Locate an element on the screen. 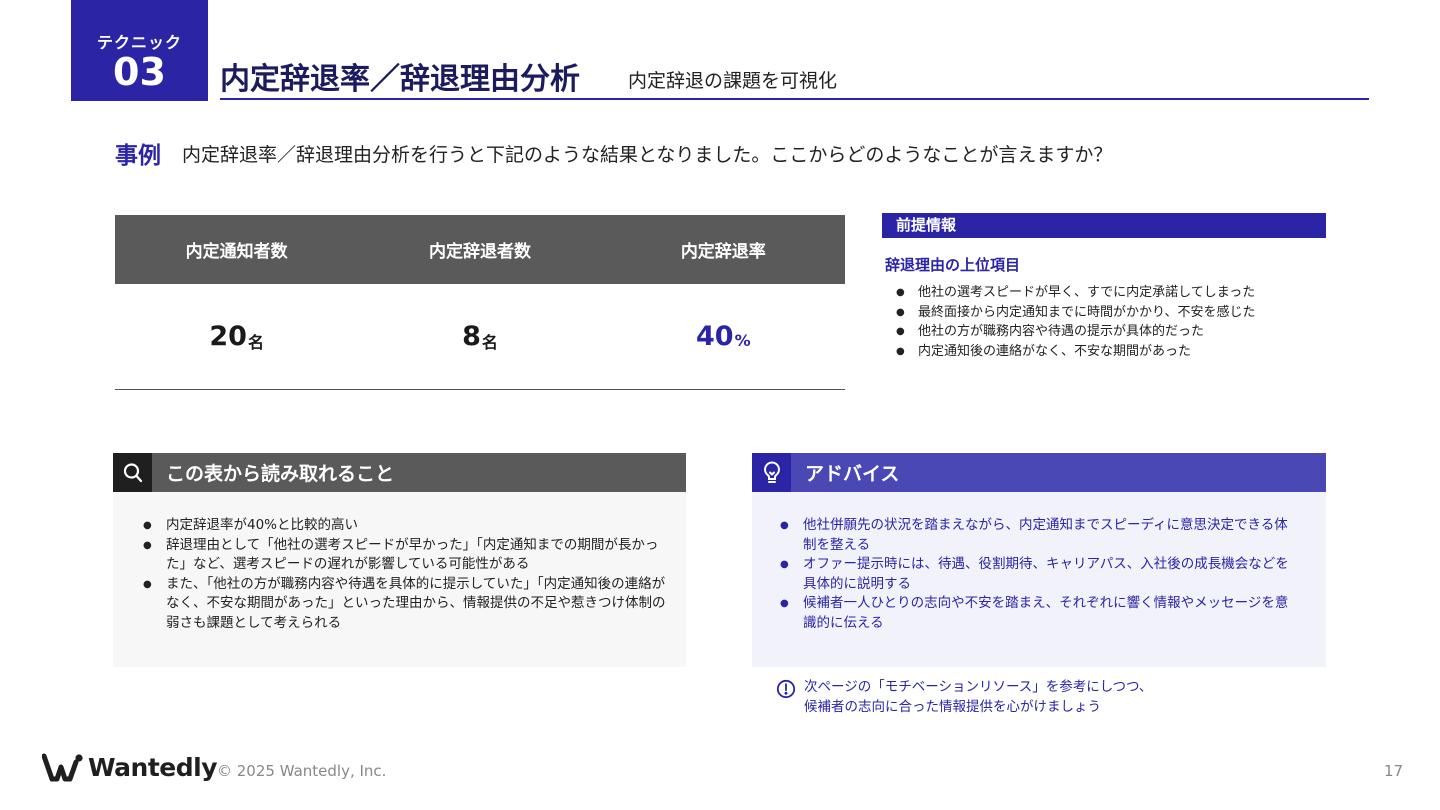 This screenshot has height=810, width=1440. table-header-row: 内定通知者数 内定辞退者数 内定辞退率 is located at coordinates (480, 249).